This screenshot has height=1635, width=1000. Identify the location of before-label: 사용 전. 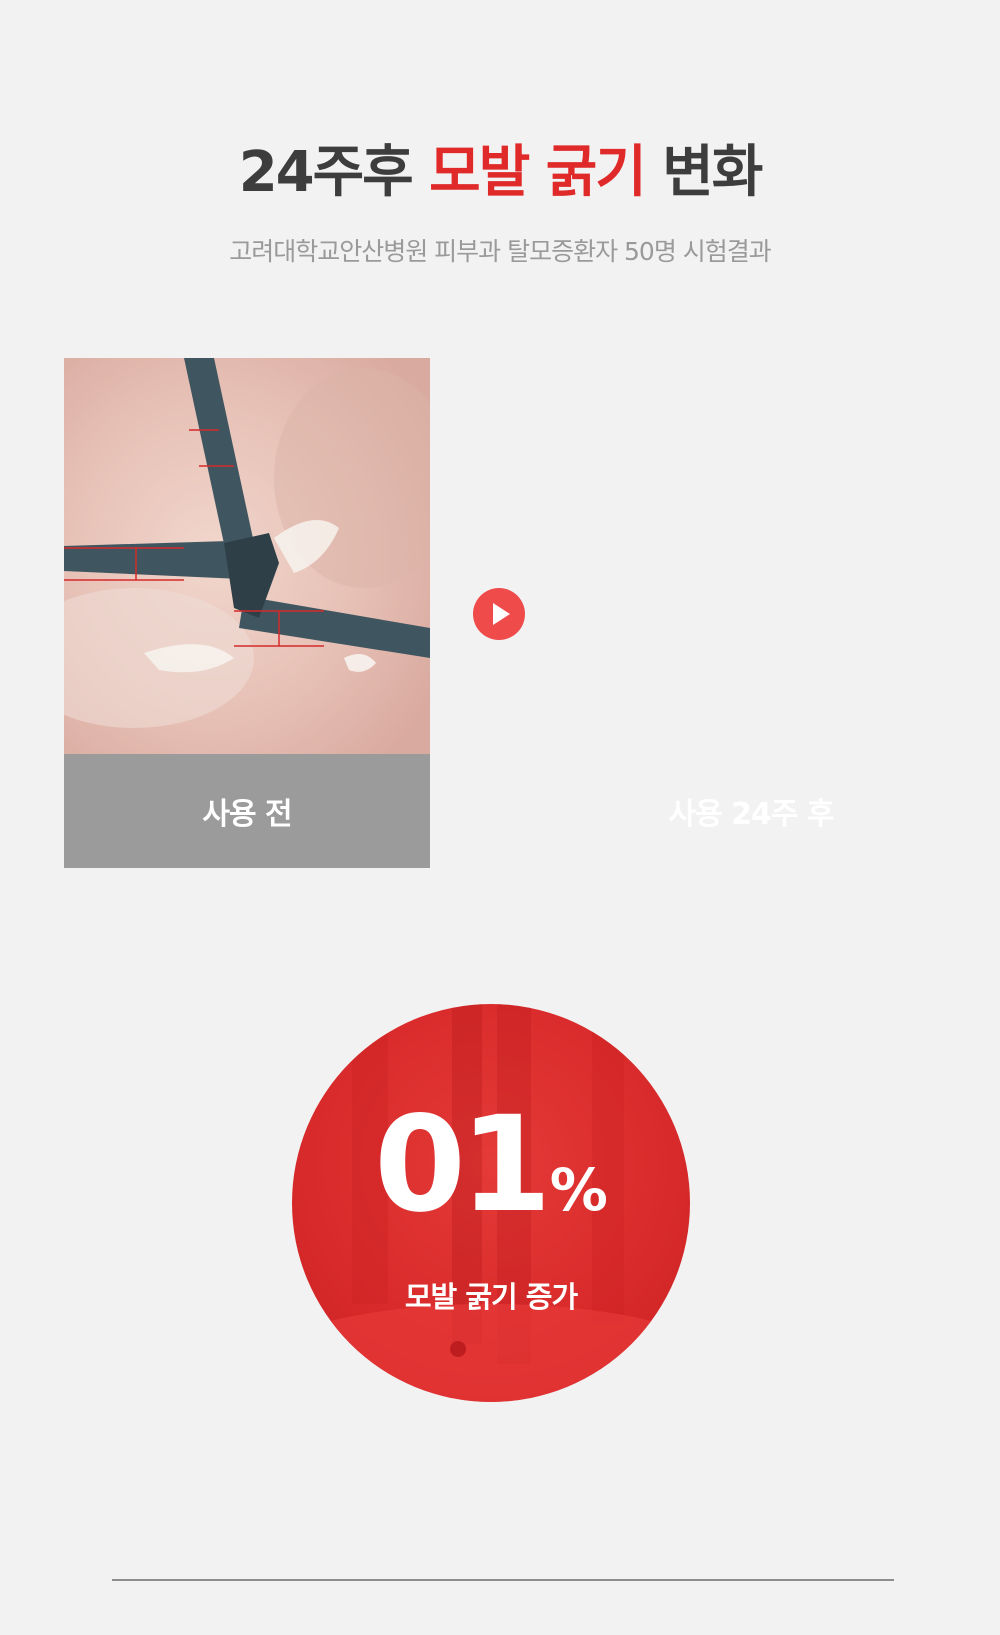
(247, 811).